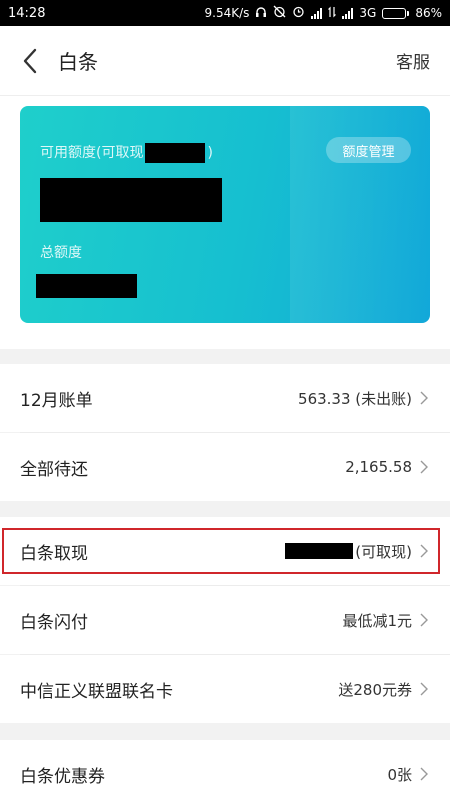  Describe the element at coordinates (413, 60) in the screenshot. I see `customer-service-link: 客服` at that location.